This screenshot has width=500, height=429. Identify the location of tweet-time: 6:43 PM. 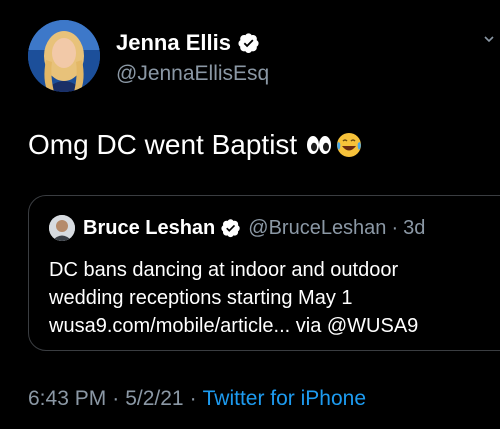
(67, 399).